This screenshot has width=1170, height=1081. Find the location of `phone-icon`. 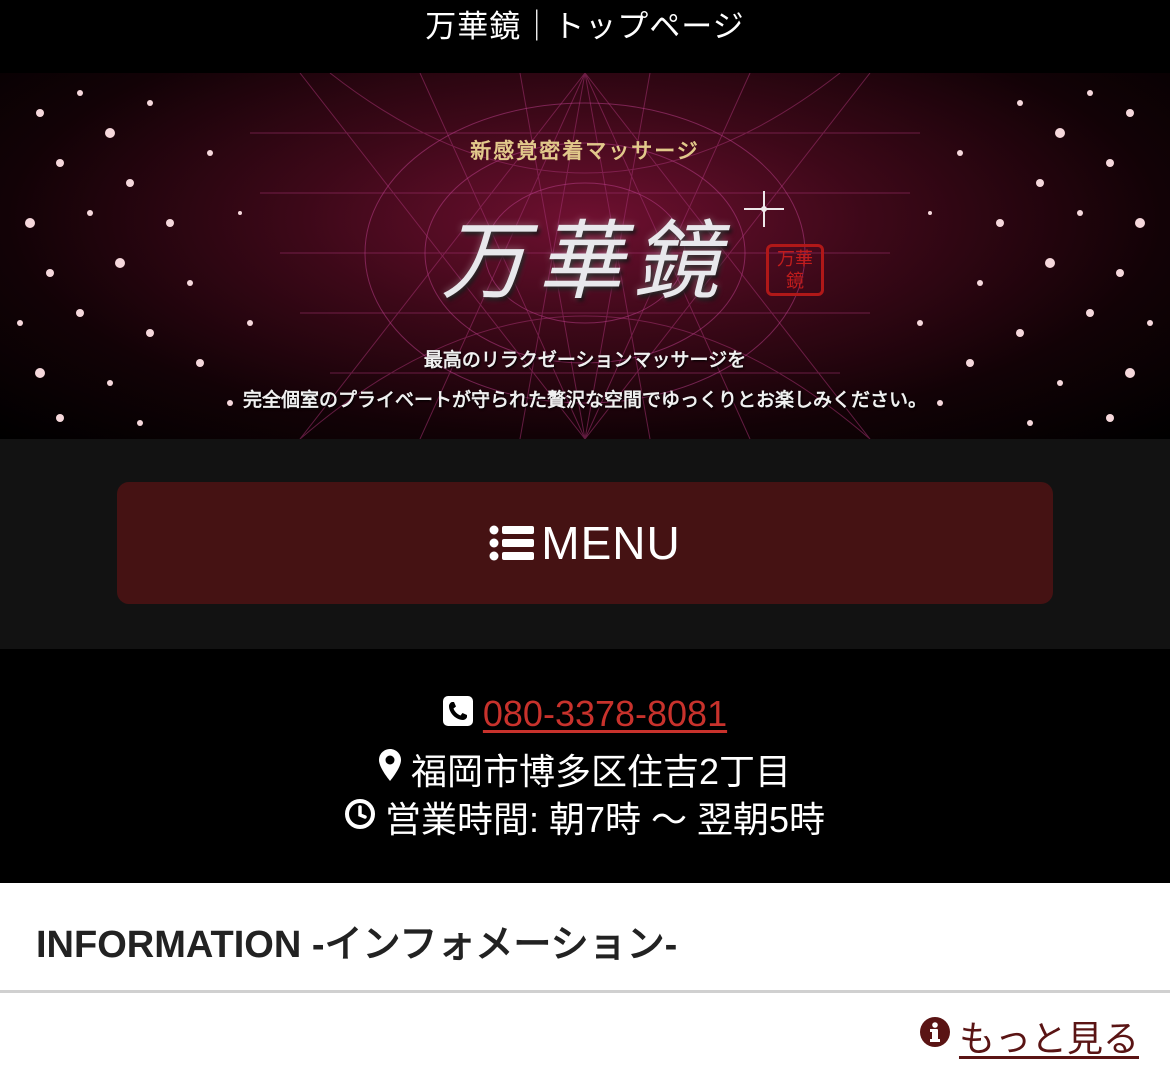

phone-icon is located at coordinates (457, 714).